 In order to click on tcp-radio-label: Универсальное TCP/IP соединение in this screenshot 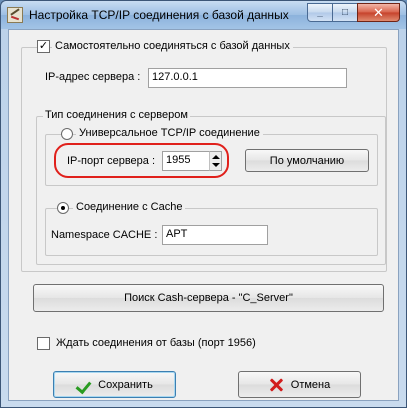, I will do `click(169, 133)`.